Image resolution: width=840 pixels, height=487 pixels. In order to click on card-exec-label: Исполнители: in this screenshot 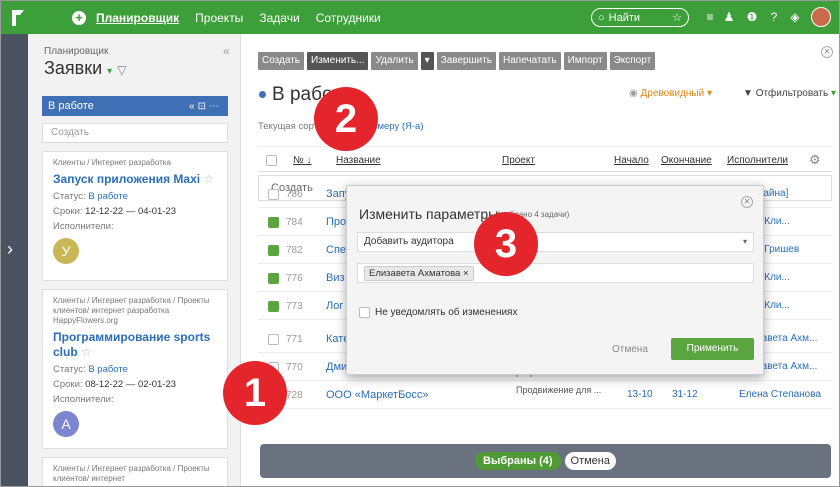, I will do `click(83, 399)`.